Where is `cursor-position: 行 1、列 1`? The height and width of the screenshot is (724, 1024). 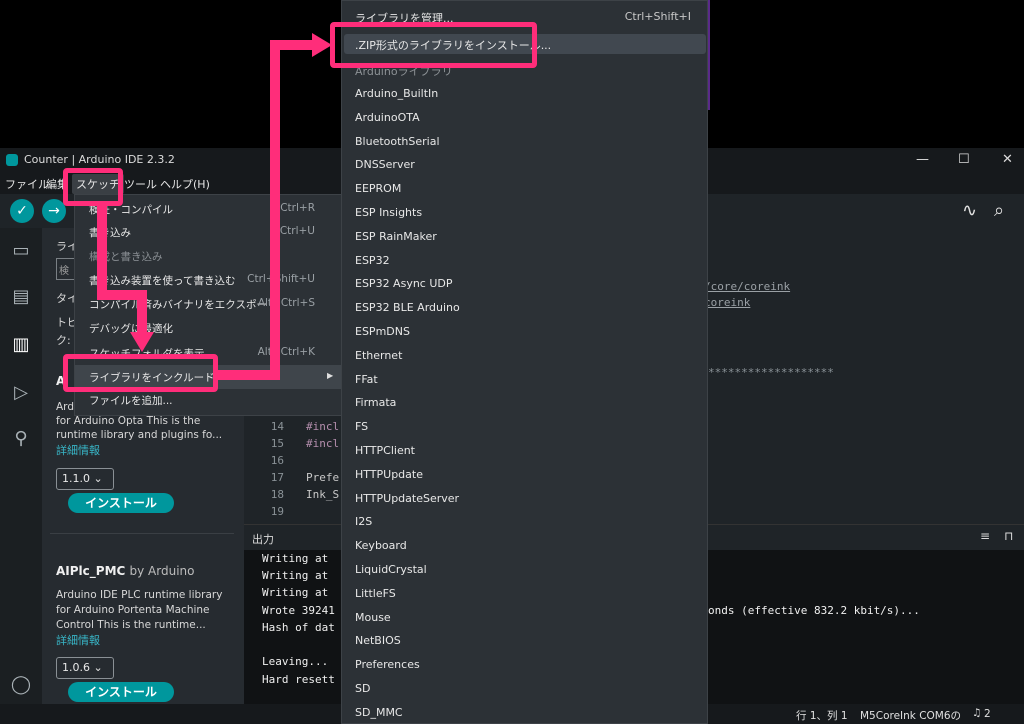
cursor-position: 行 1、列 1 is located at coordinates (822, 716).